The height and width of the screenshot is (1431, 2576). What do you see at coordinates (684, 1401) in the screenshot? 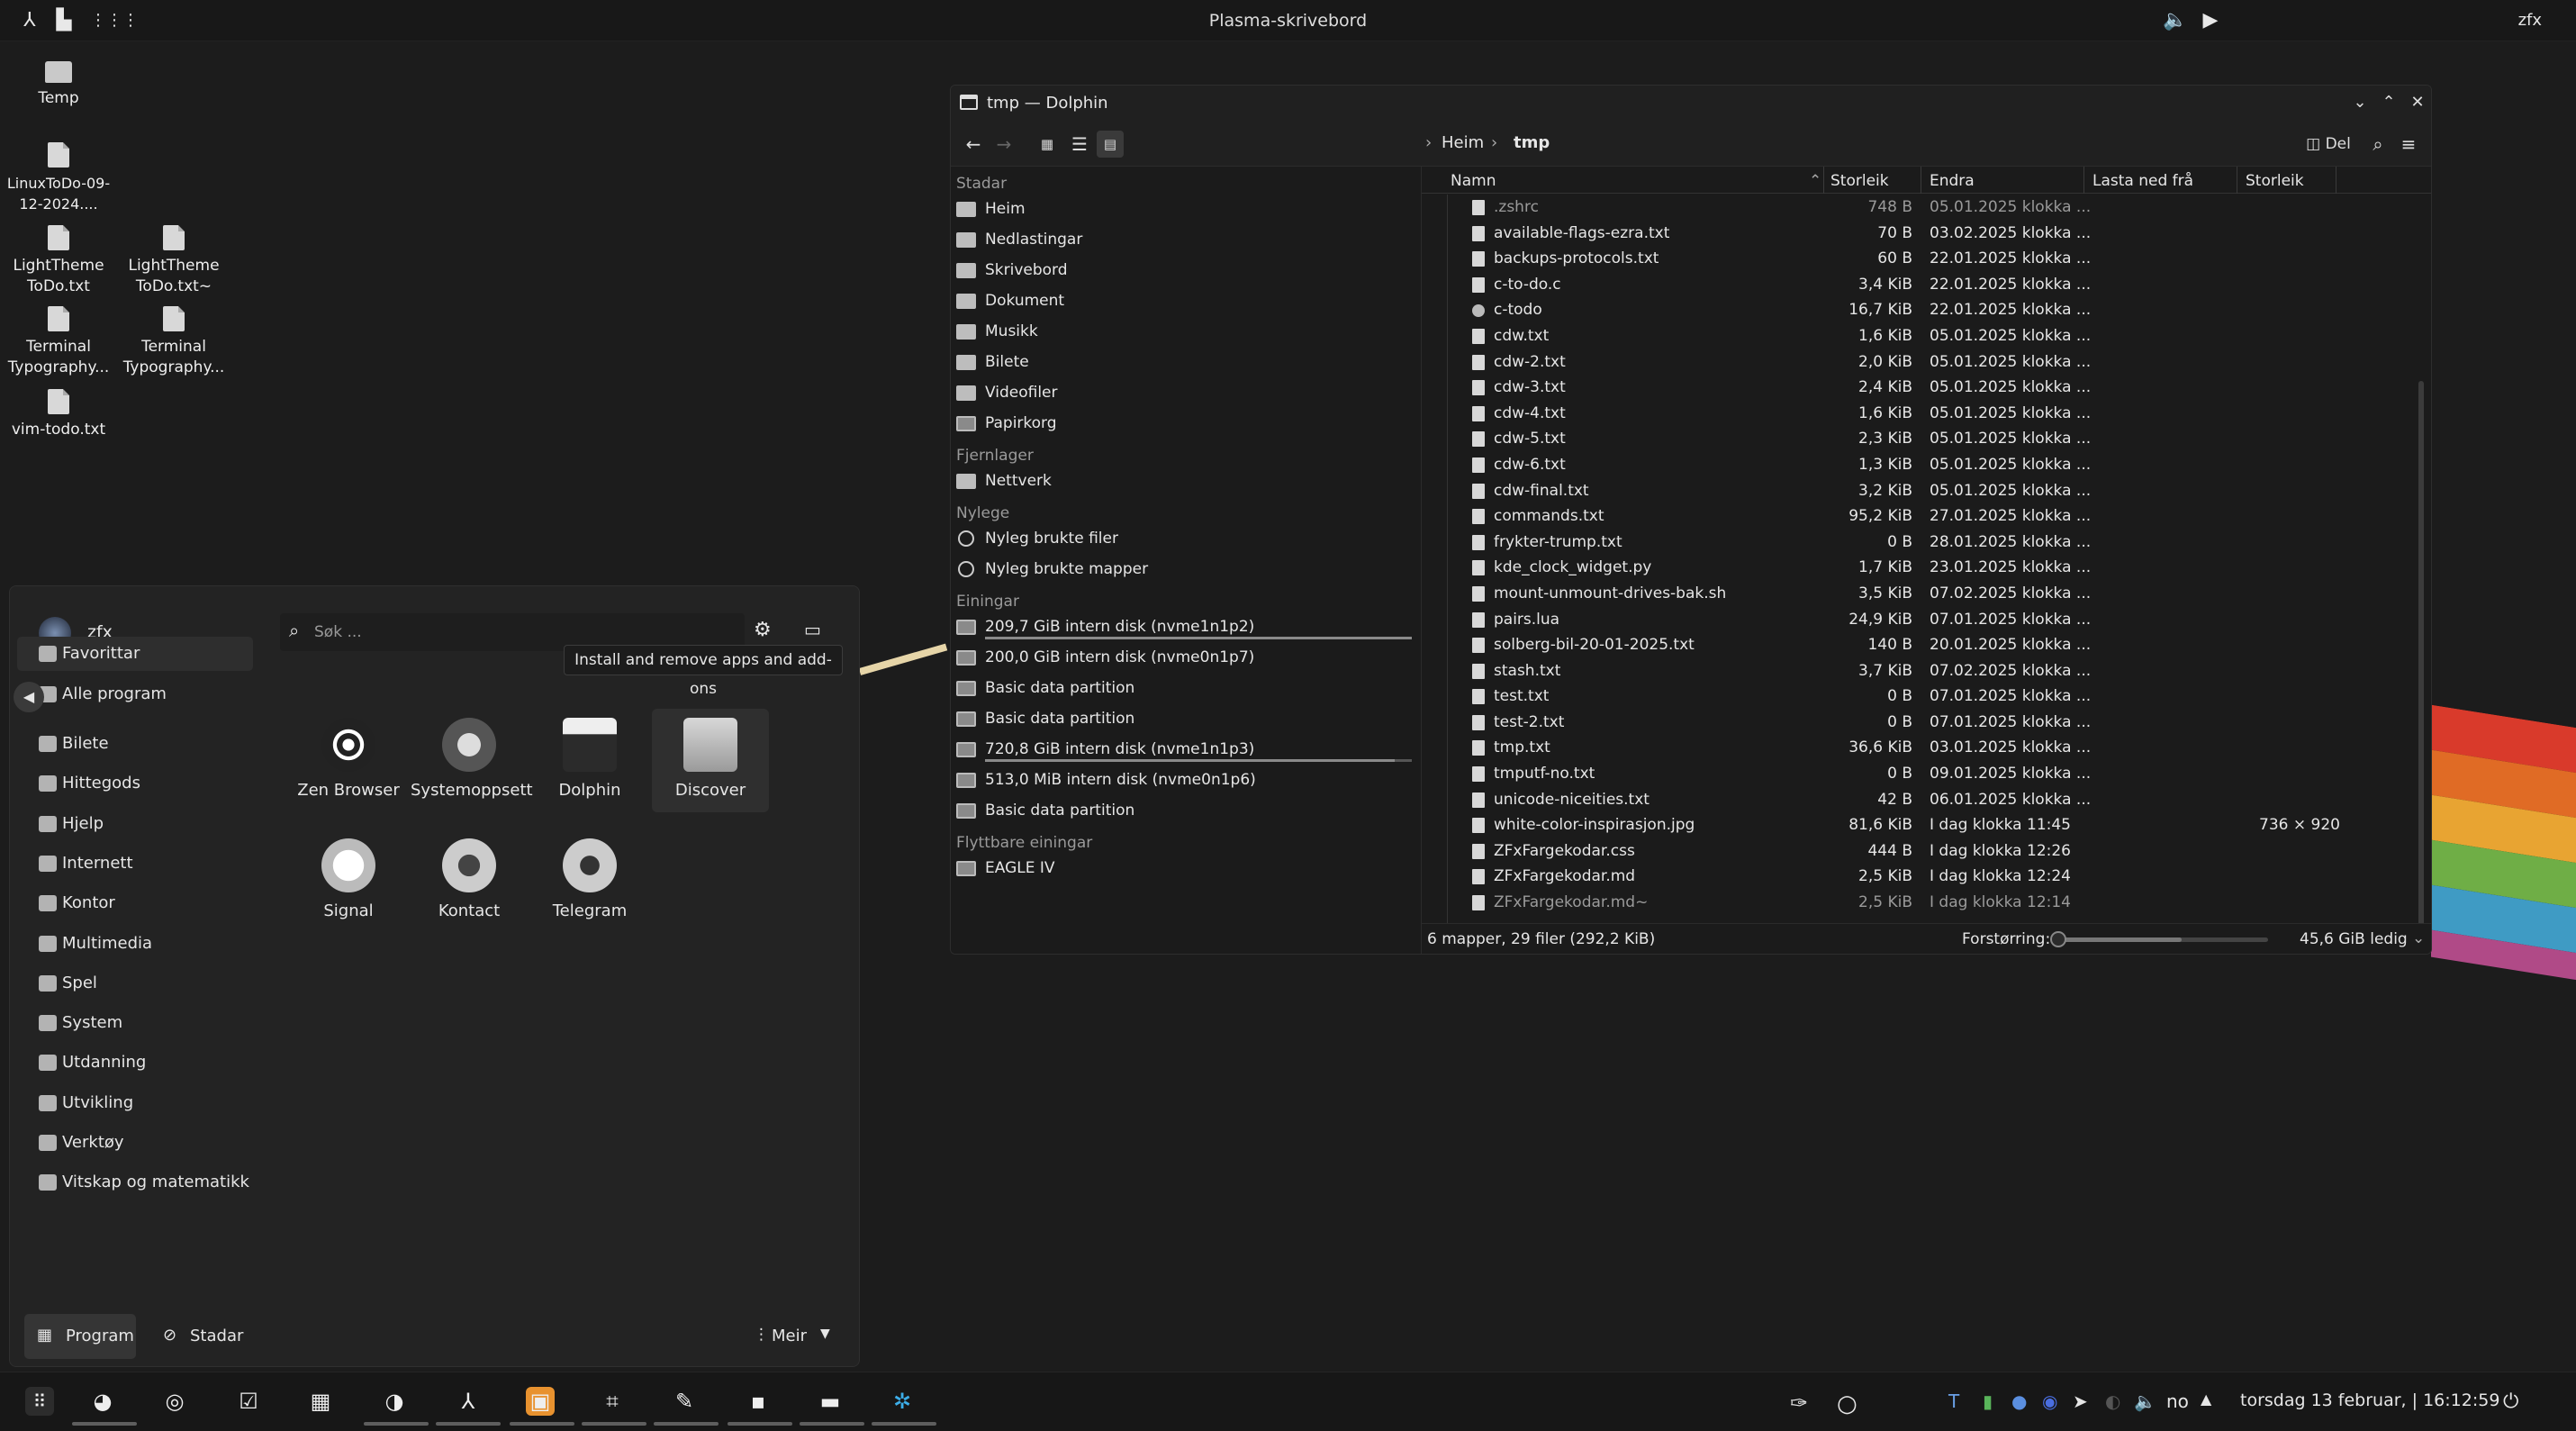
I see `taskbar-app-editor-icon: ✎` at bounding box center [684, 1401].